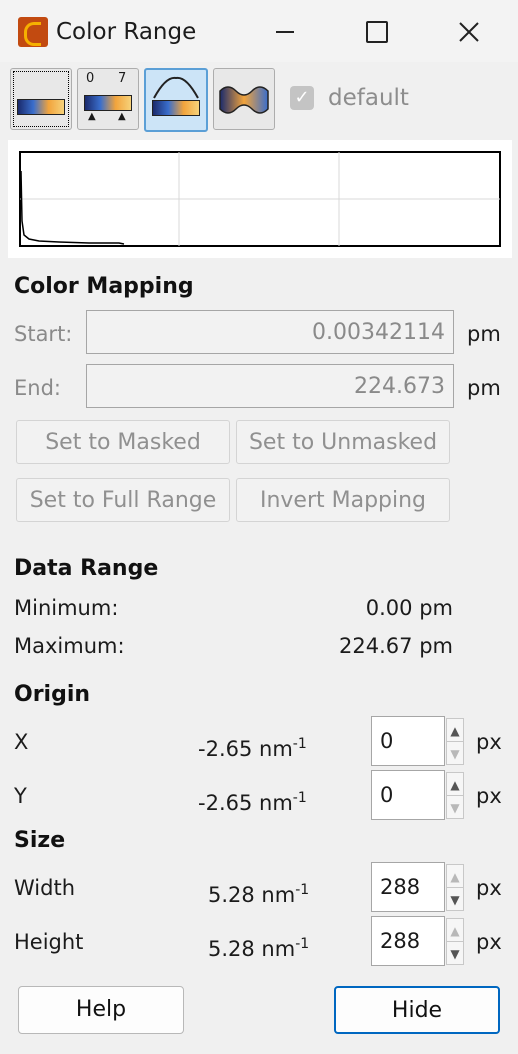 This screenshot has width=518, height=1054. I want to click on height-input: 288, so click(408, 941).